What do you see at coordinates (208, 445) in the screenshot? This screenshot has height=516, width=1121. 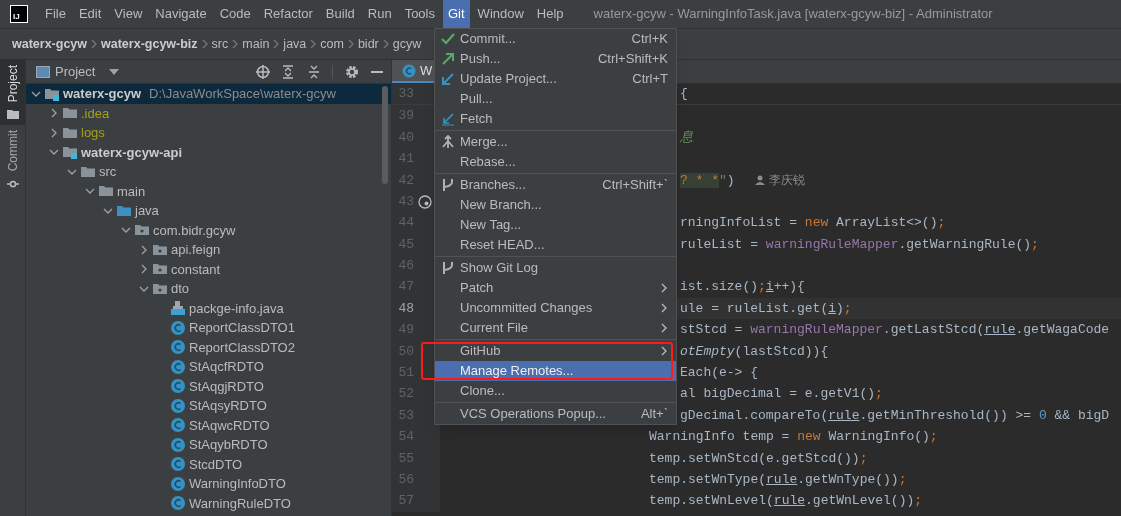 I see `tree-item: StAqybRDTO` at bounding box center [208, 445].